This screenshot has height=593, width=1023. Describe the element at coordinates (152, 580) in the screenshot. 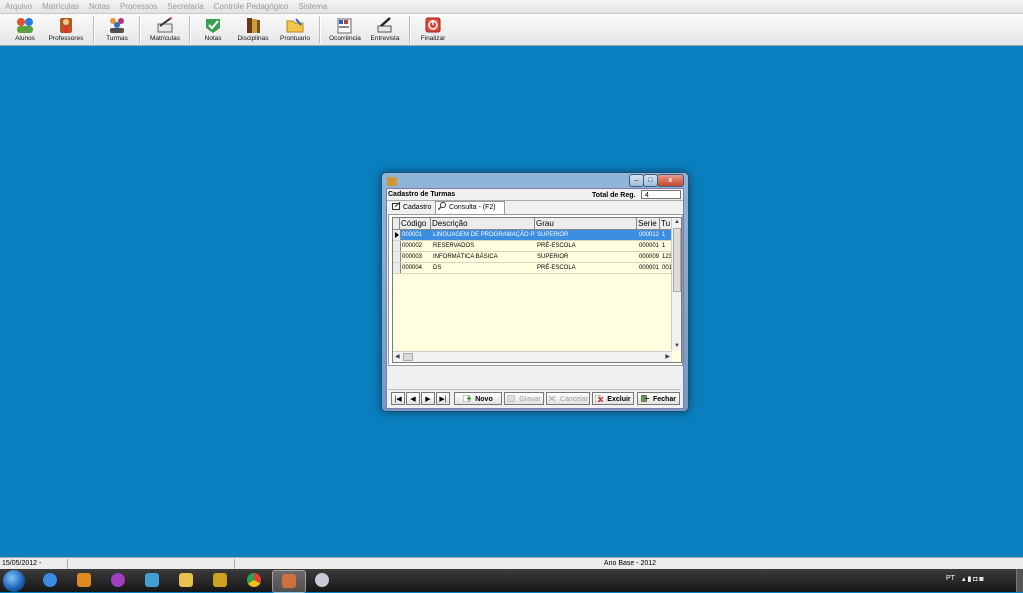

I see `taskbar-network-icon` at that location.